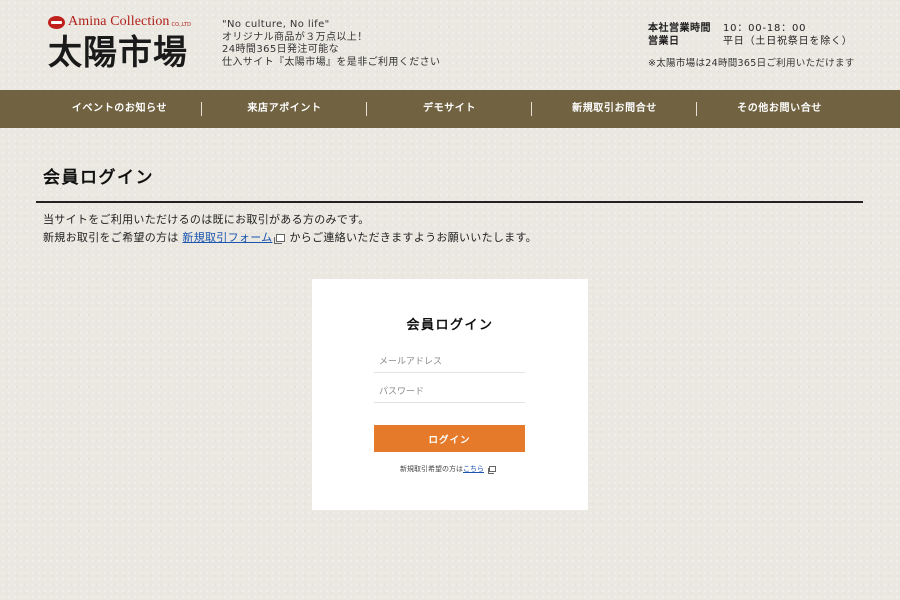 This screenshot has height=600, width=900. I want to click on hours-row: 本社営業時間 10：00-18：00, so click(751, 28).